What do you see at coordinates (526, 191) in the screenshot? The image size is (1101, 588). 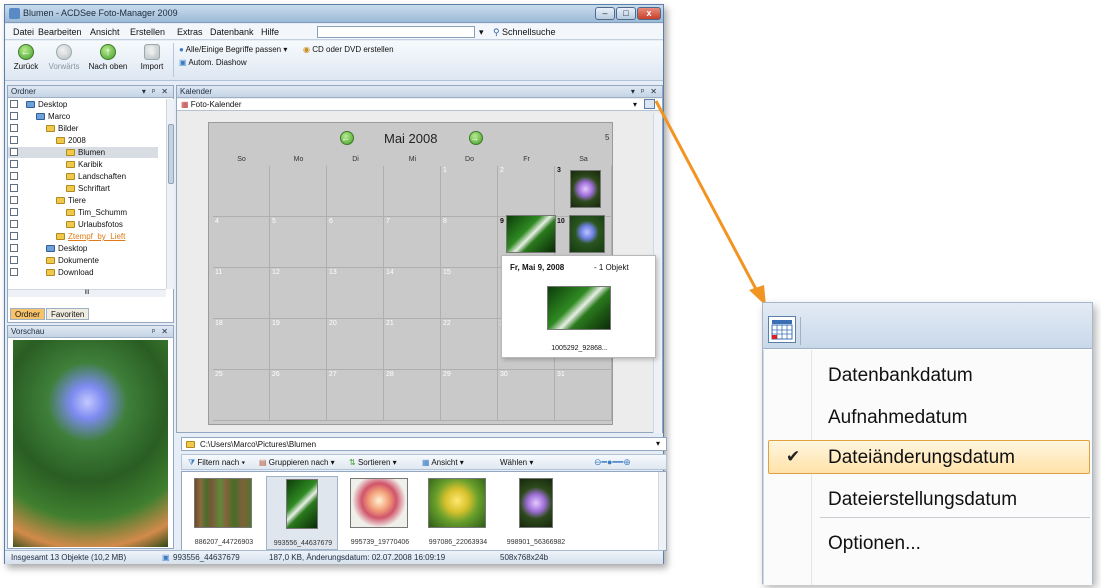 I see `calendar-day-cell: 2` at bounding box center [526, 191].